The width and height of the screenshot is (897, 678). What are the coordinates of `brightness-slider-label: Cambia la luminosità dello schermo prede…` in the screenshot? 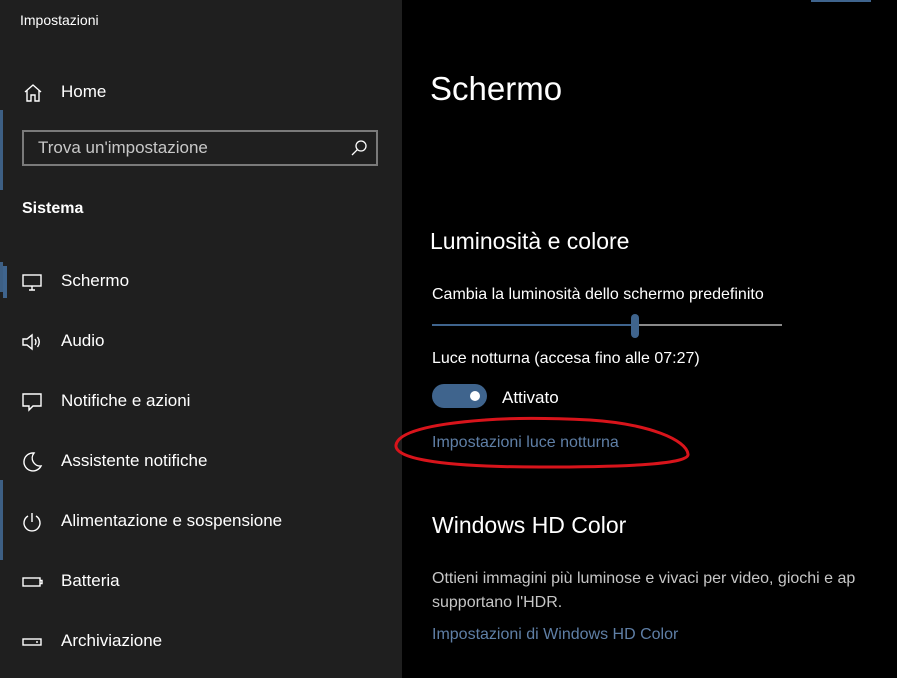 It's located at (598, 294).